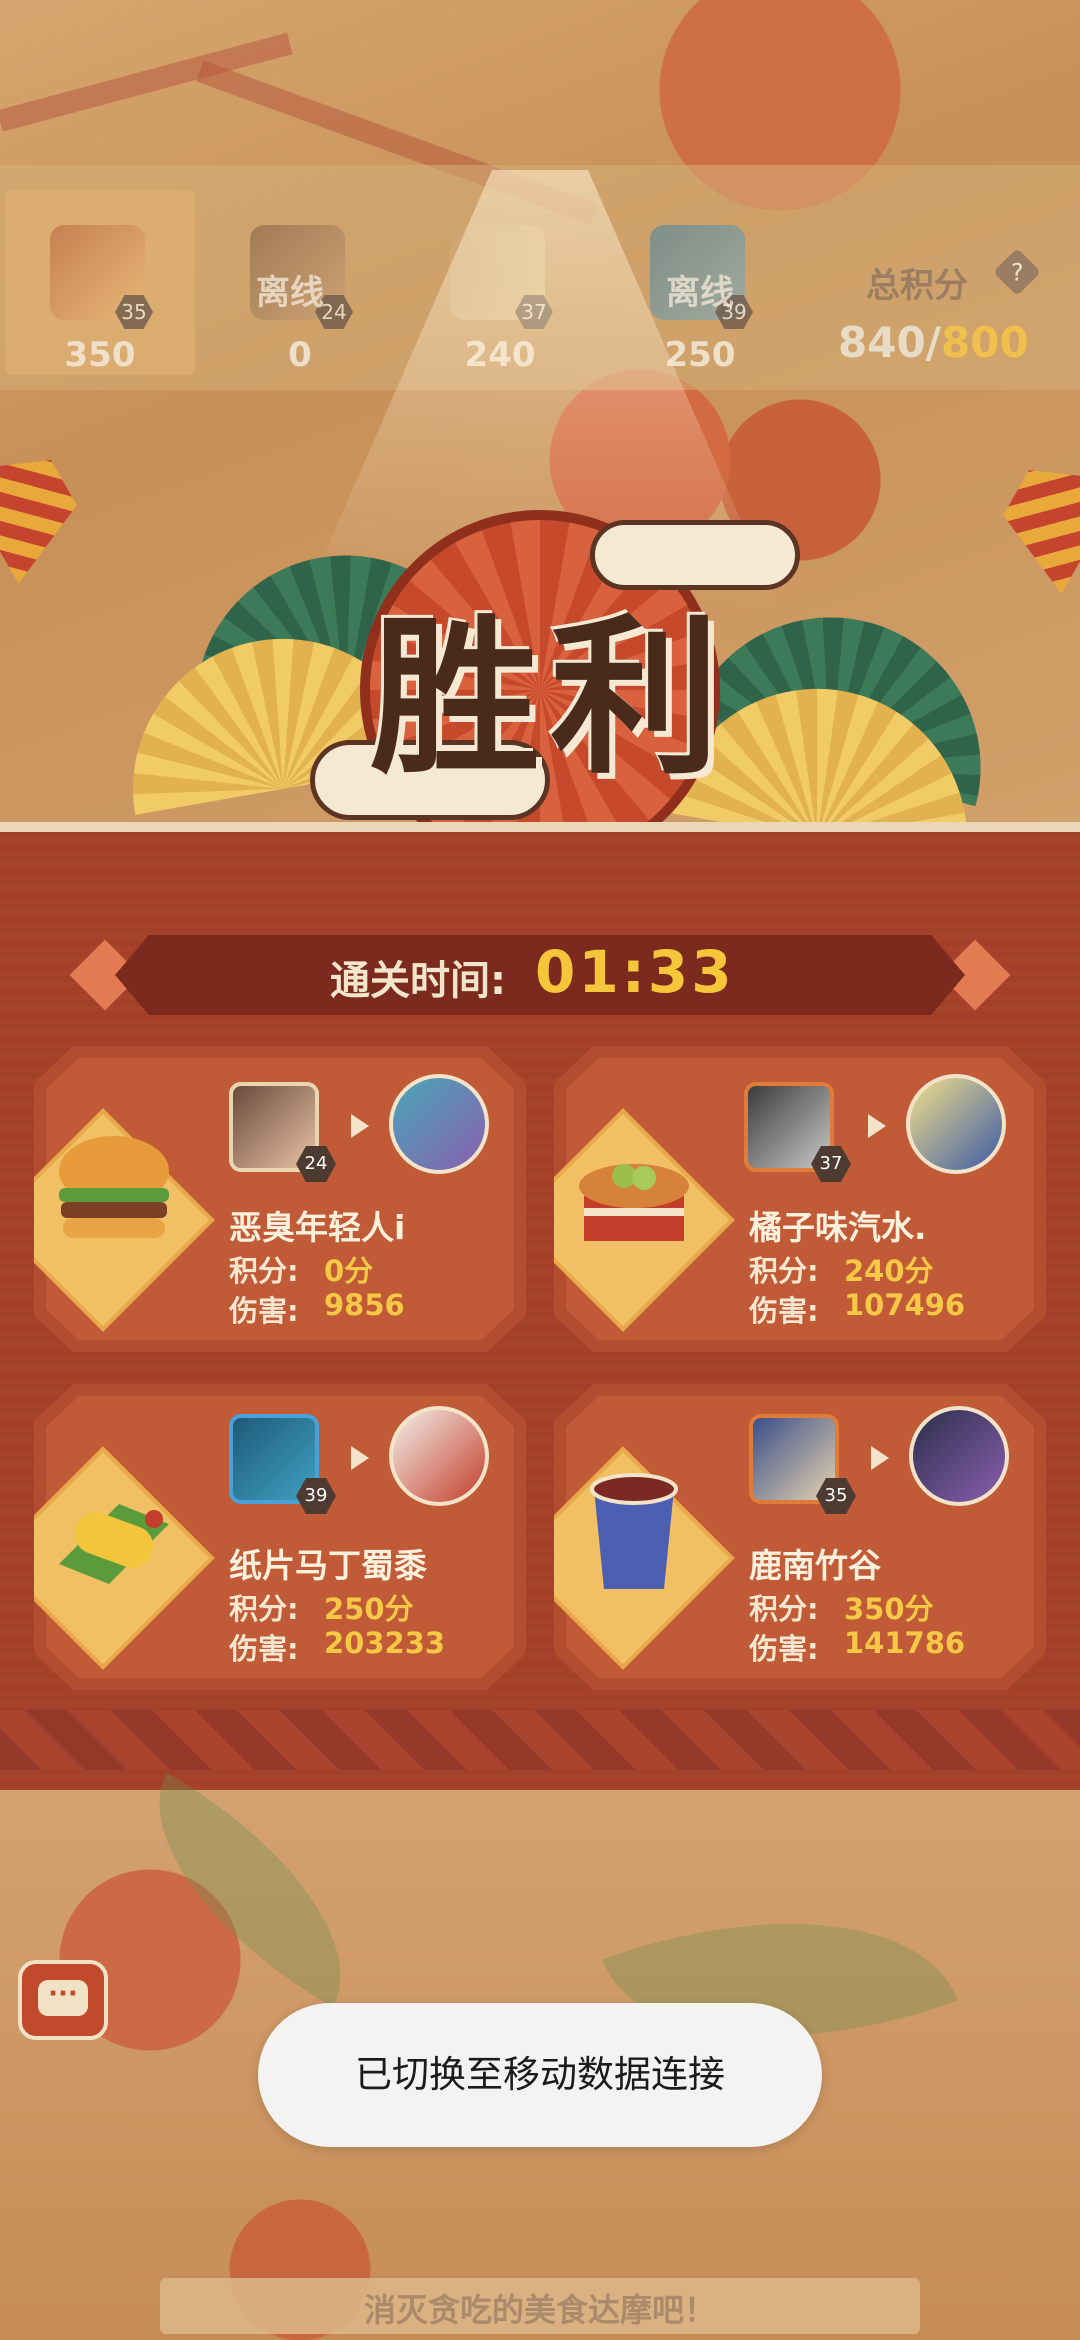 This screenshot has height=2340, width=1080. I want to click on clear-time-label: 通关时间:, so click(418, 981).